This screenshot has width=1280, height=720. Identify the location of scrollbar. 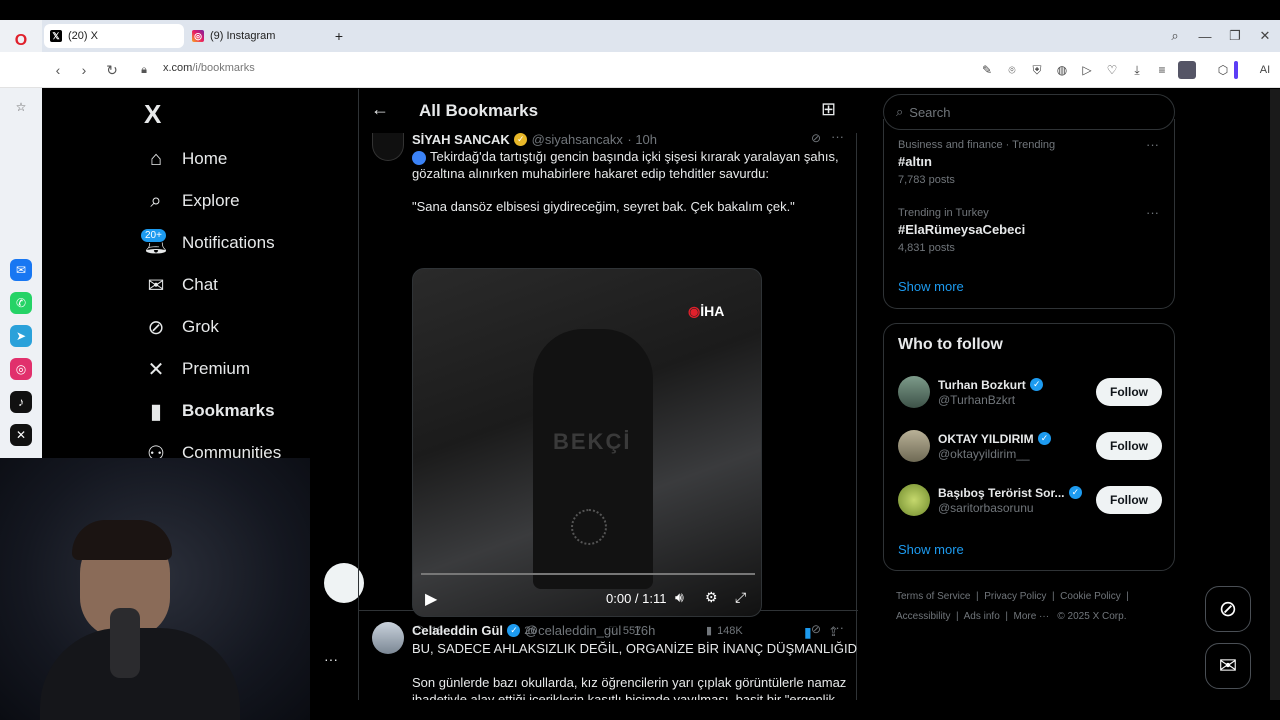
(1275, 394).